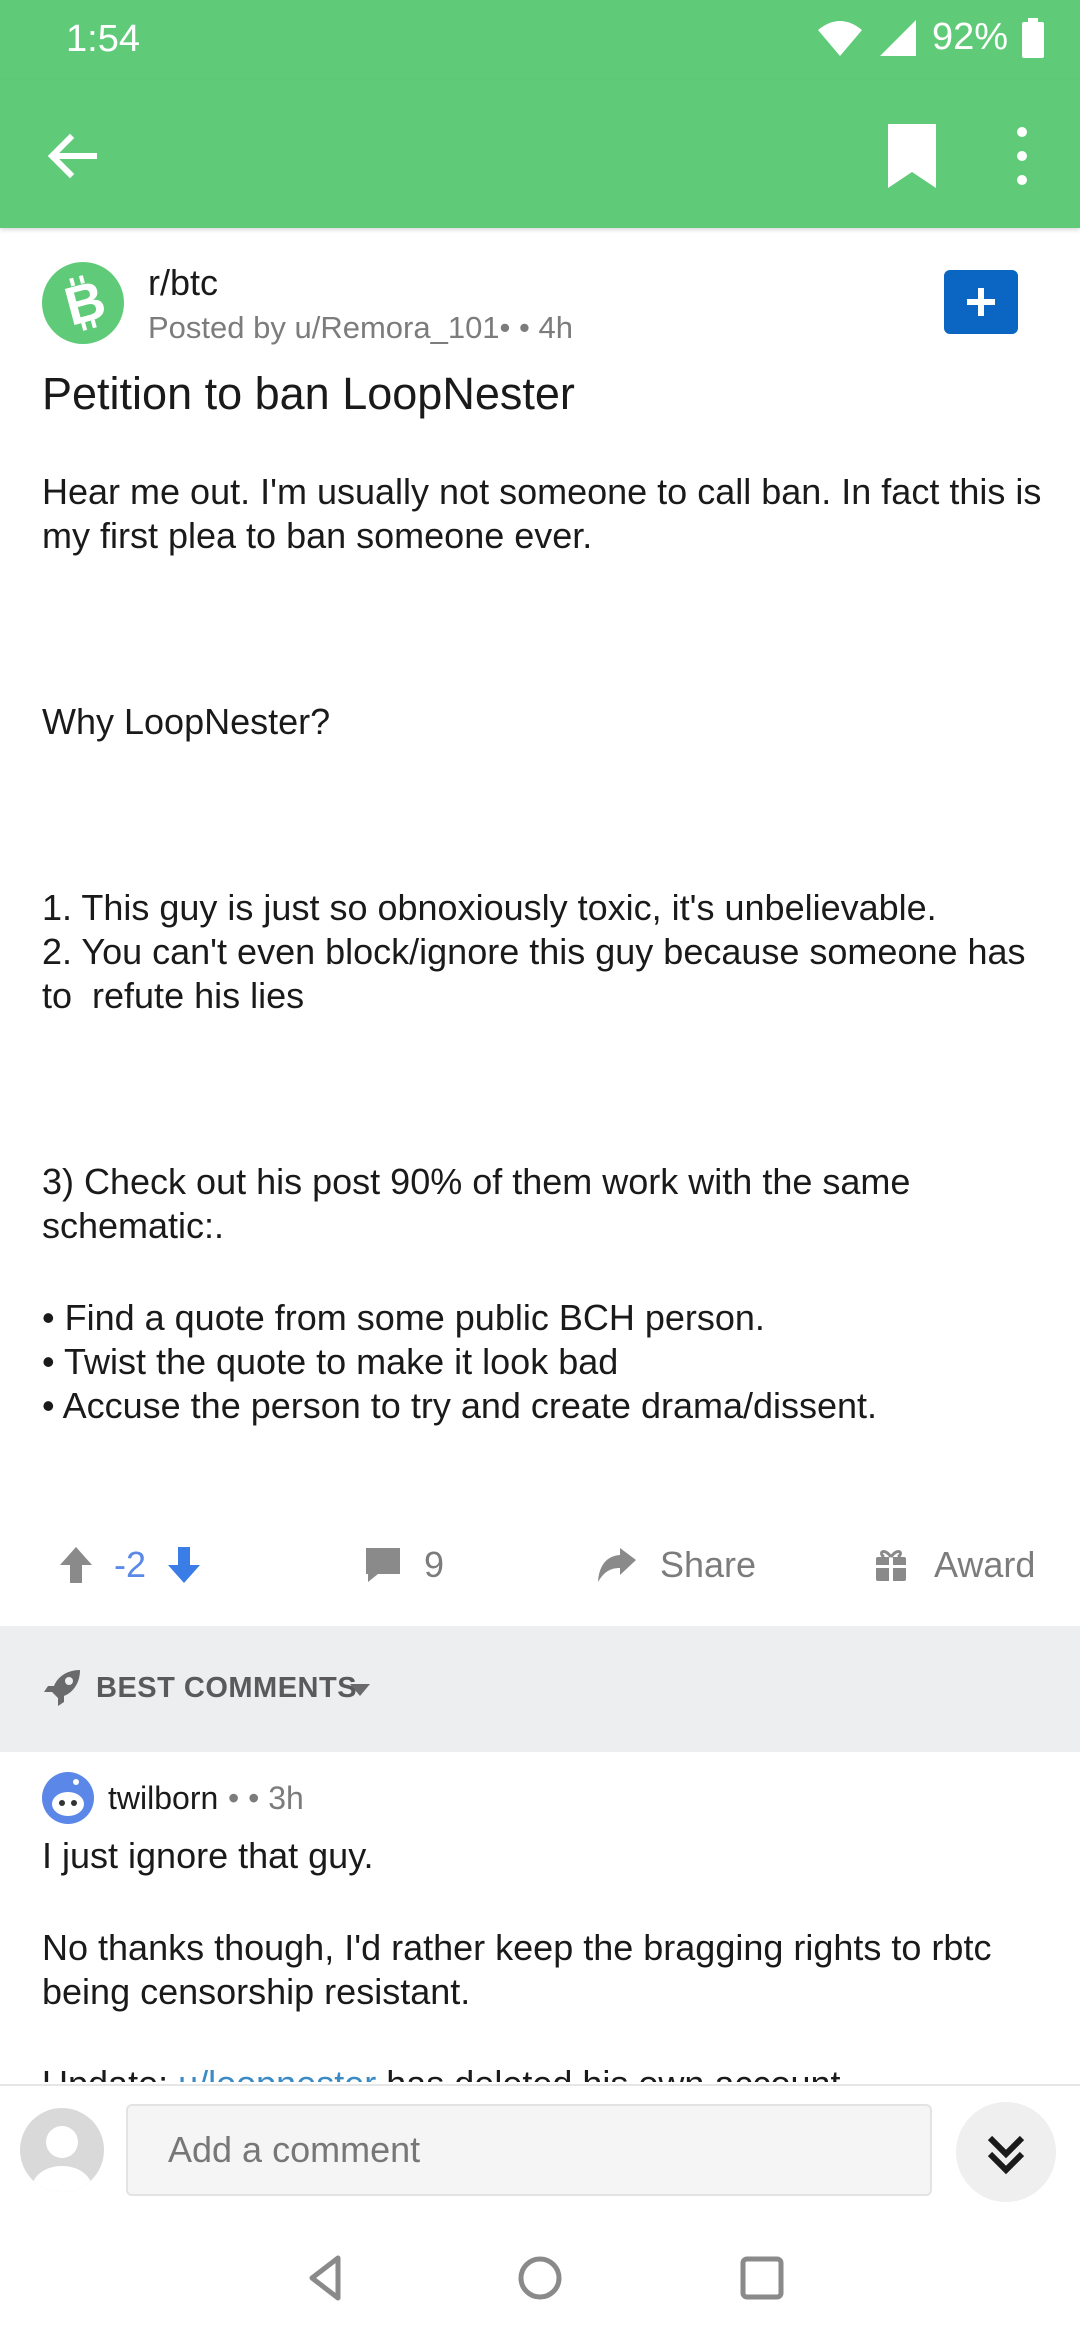 This screenshot has height=2340, width=1080. What do you see at coordinates (1022, 156) in the screenshot?
I see `more-vert-icon` at bounding box center [1022, 156].